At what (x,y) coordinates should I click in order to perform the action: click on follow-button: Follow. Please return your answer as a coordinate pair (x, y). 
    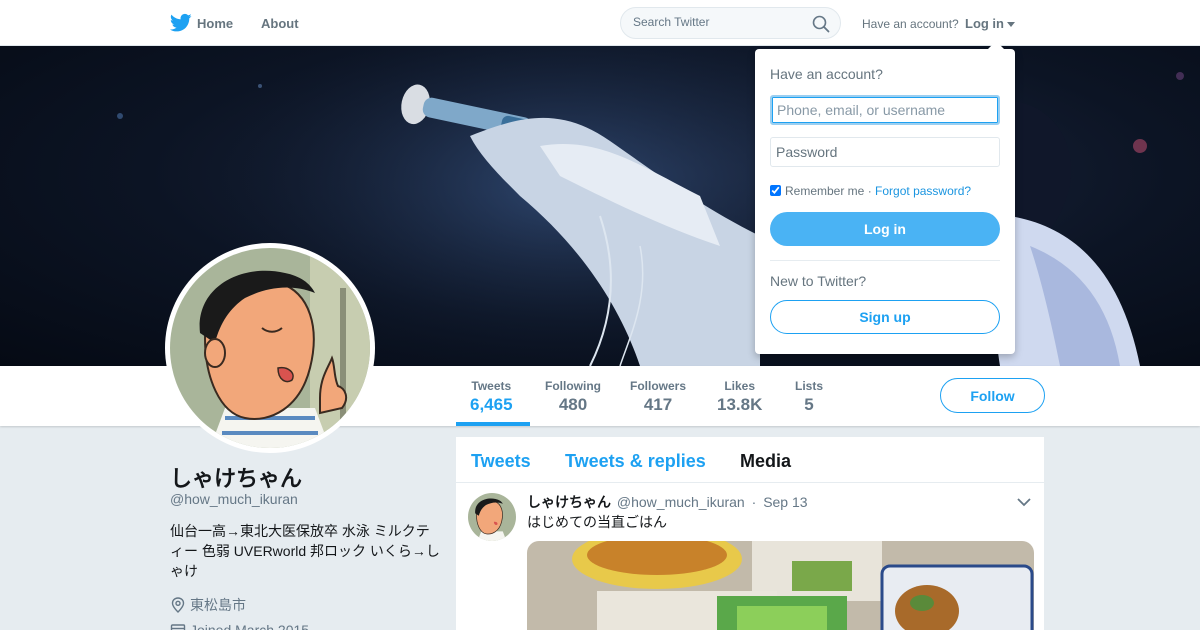
    Looking at the image, I should click on (992, 395).